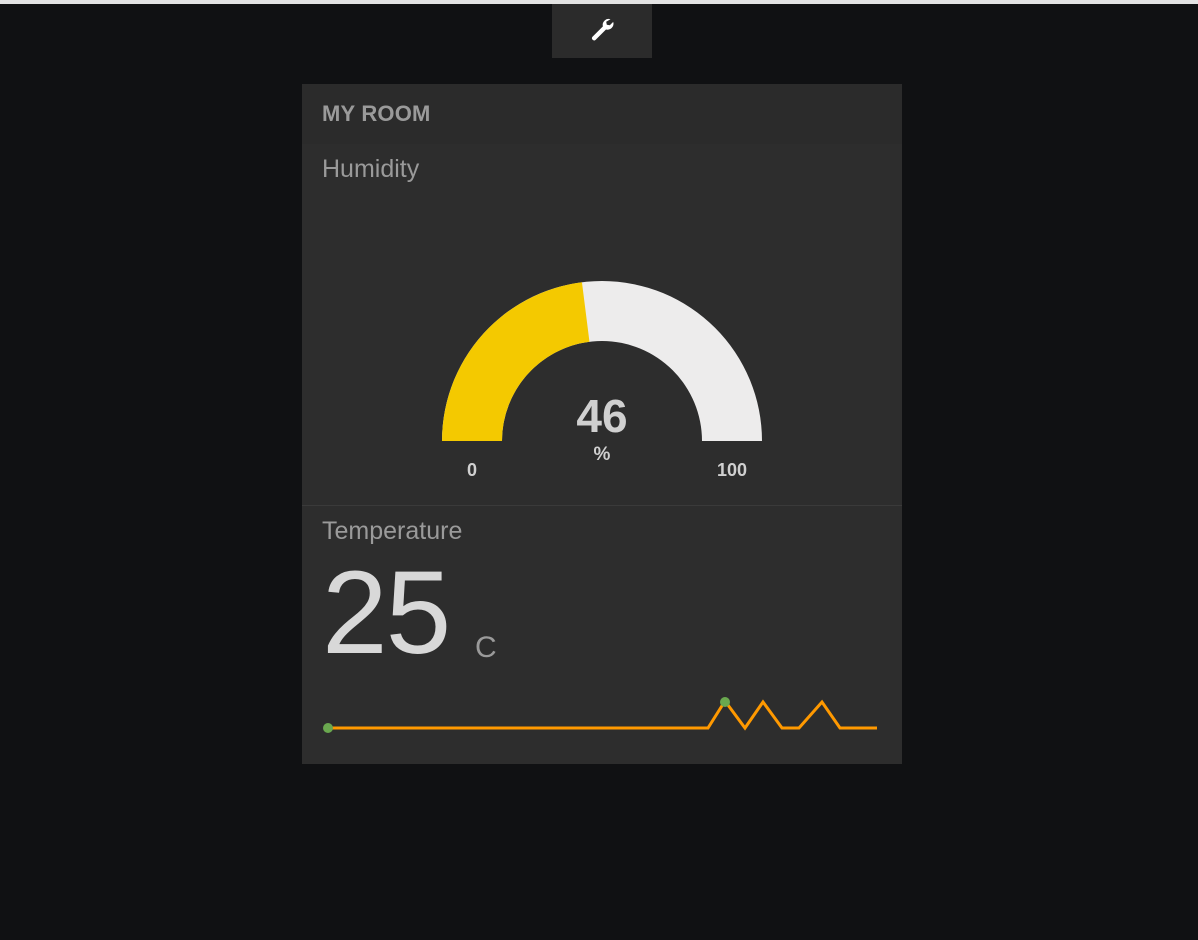 Image resolution: width=1198 pixels, height=940 pixels. What do you see at coordinates (732, 470) in the screenshot?
I see `gauge-max-label: 100` at bounding box center [732, 470].